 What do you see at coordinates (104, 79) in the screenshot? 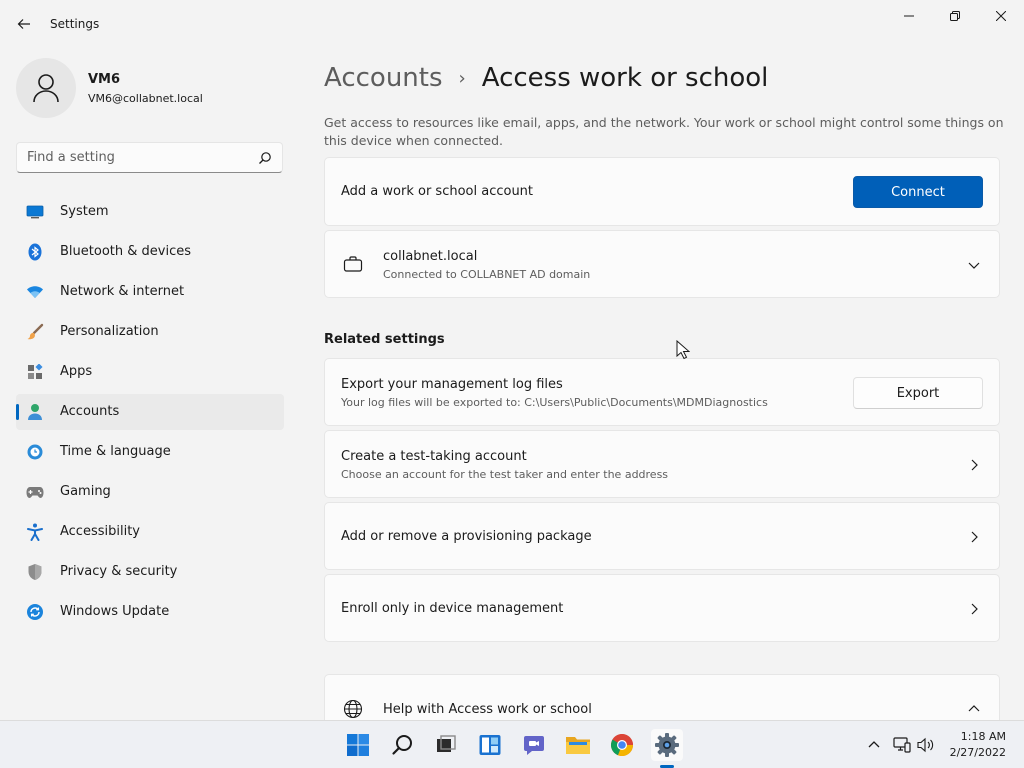
I see `user-name: VM6` at bounding box center [104, 79].